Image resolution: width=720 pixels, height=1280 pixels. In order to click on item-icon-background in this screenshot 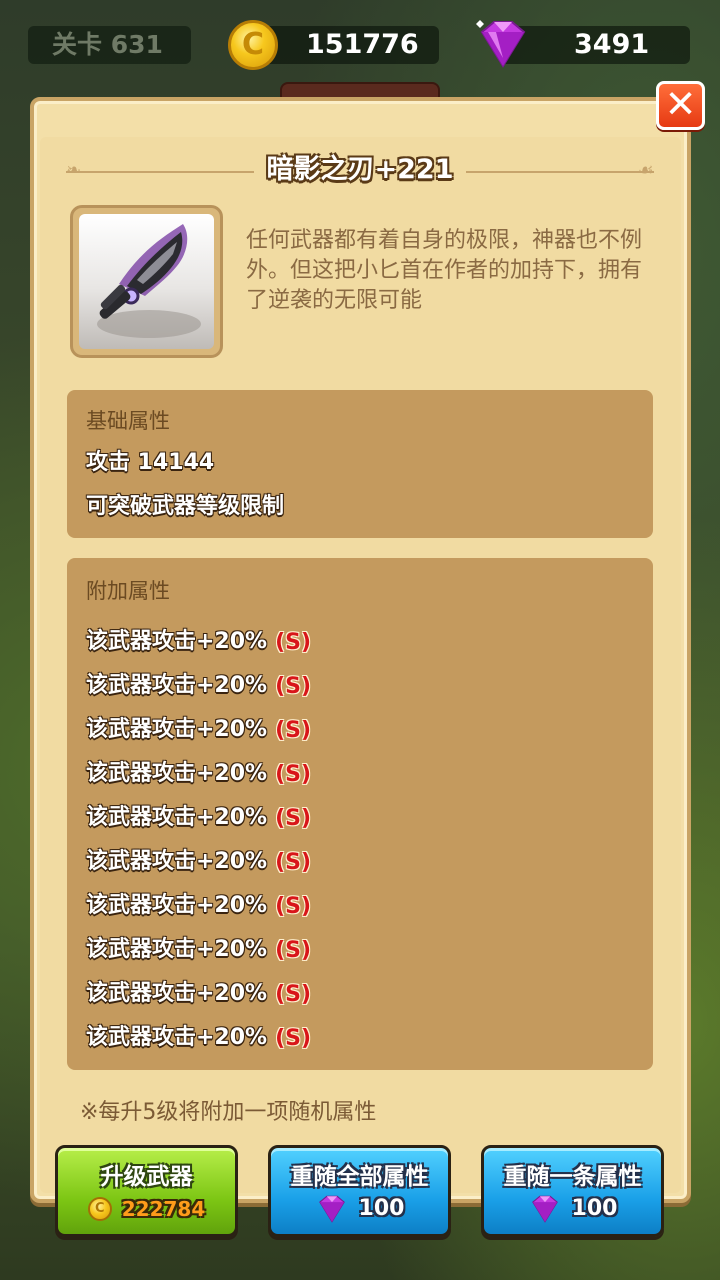, I will do `click(146, 281)`.